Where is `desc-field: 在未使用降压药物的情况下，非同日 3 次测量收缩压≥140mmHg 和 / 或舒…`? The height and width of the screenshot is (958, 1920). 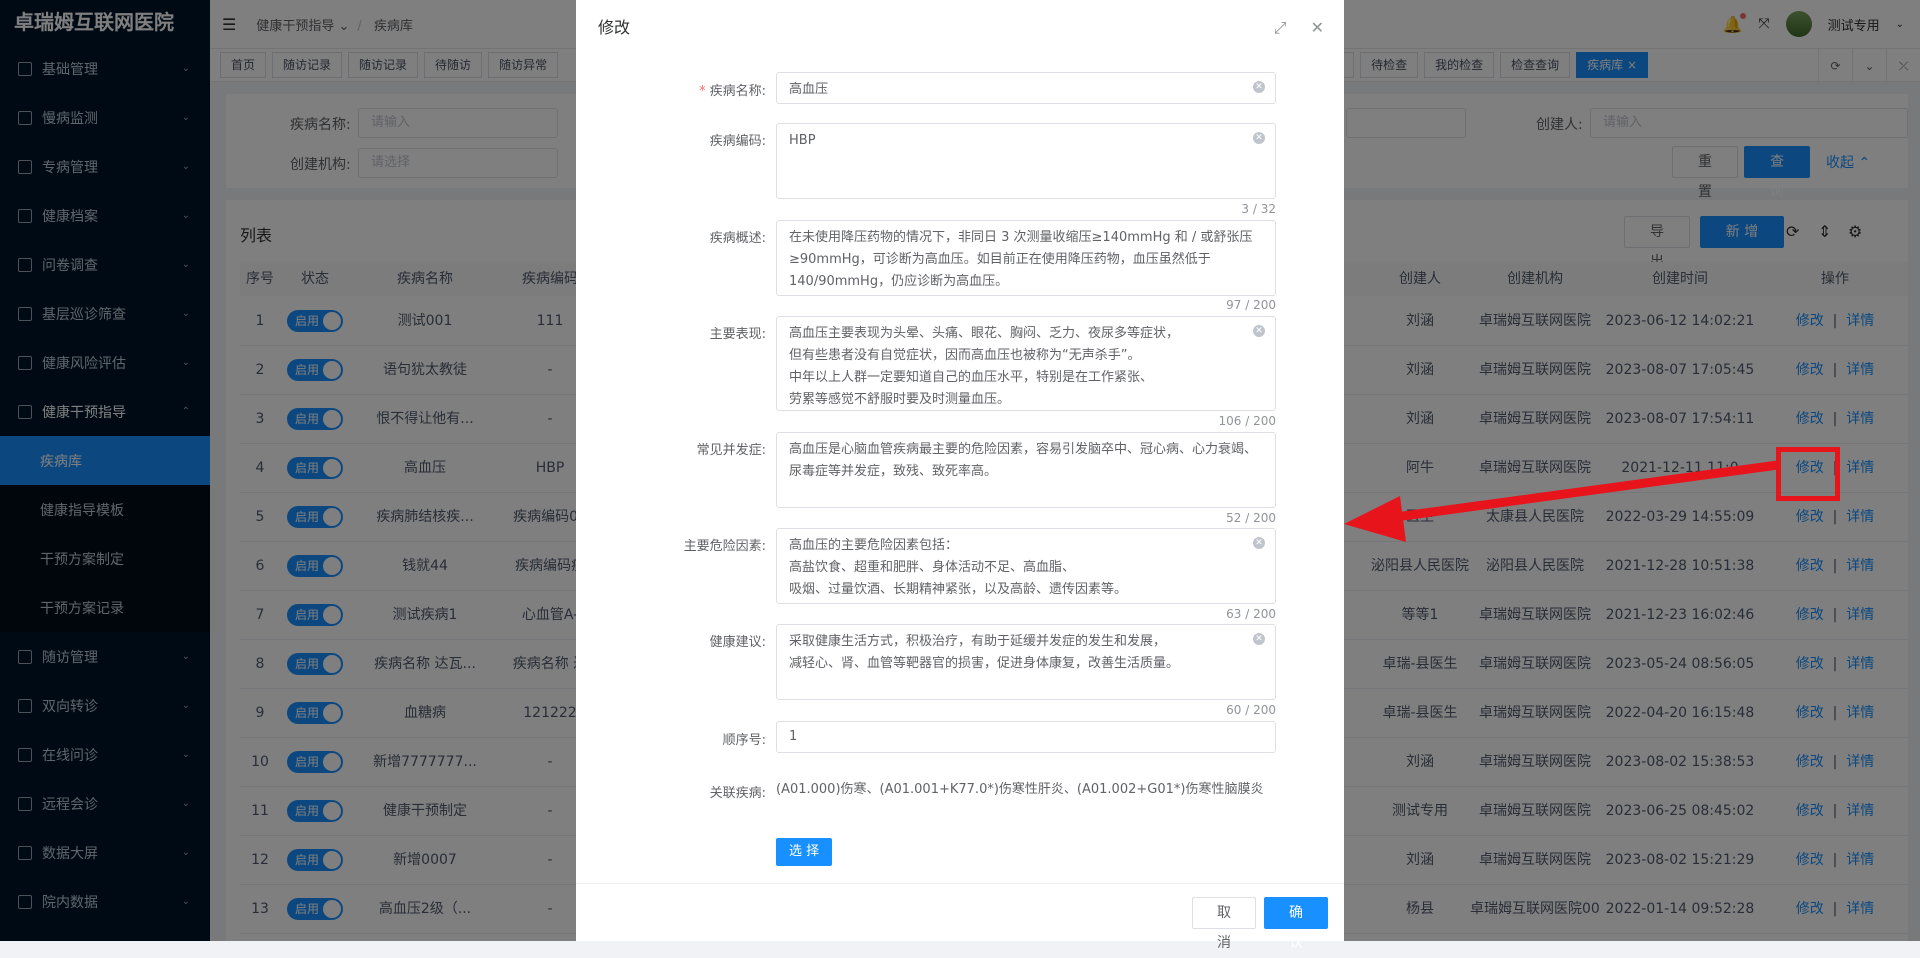
desc-field: 在未使用降压药物的情况下，非同日 3 次测量收缩压≥140mmHg 和 / 或舒… is located at coordinates (1026, 258).